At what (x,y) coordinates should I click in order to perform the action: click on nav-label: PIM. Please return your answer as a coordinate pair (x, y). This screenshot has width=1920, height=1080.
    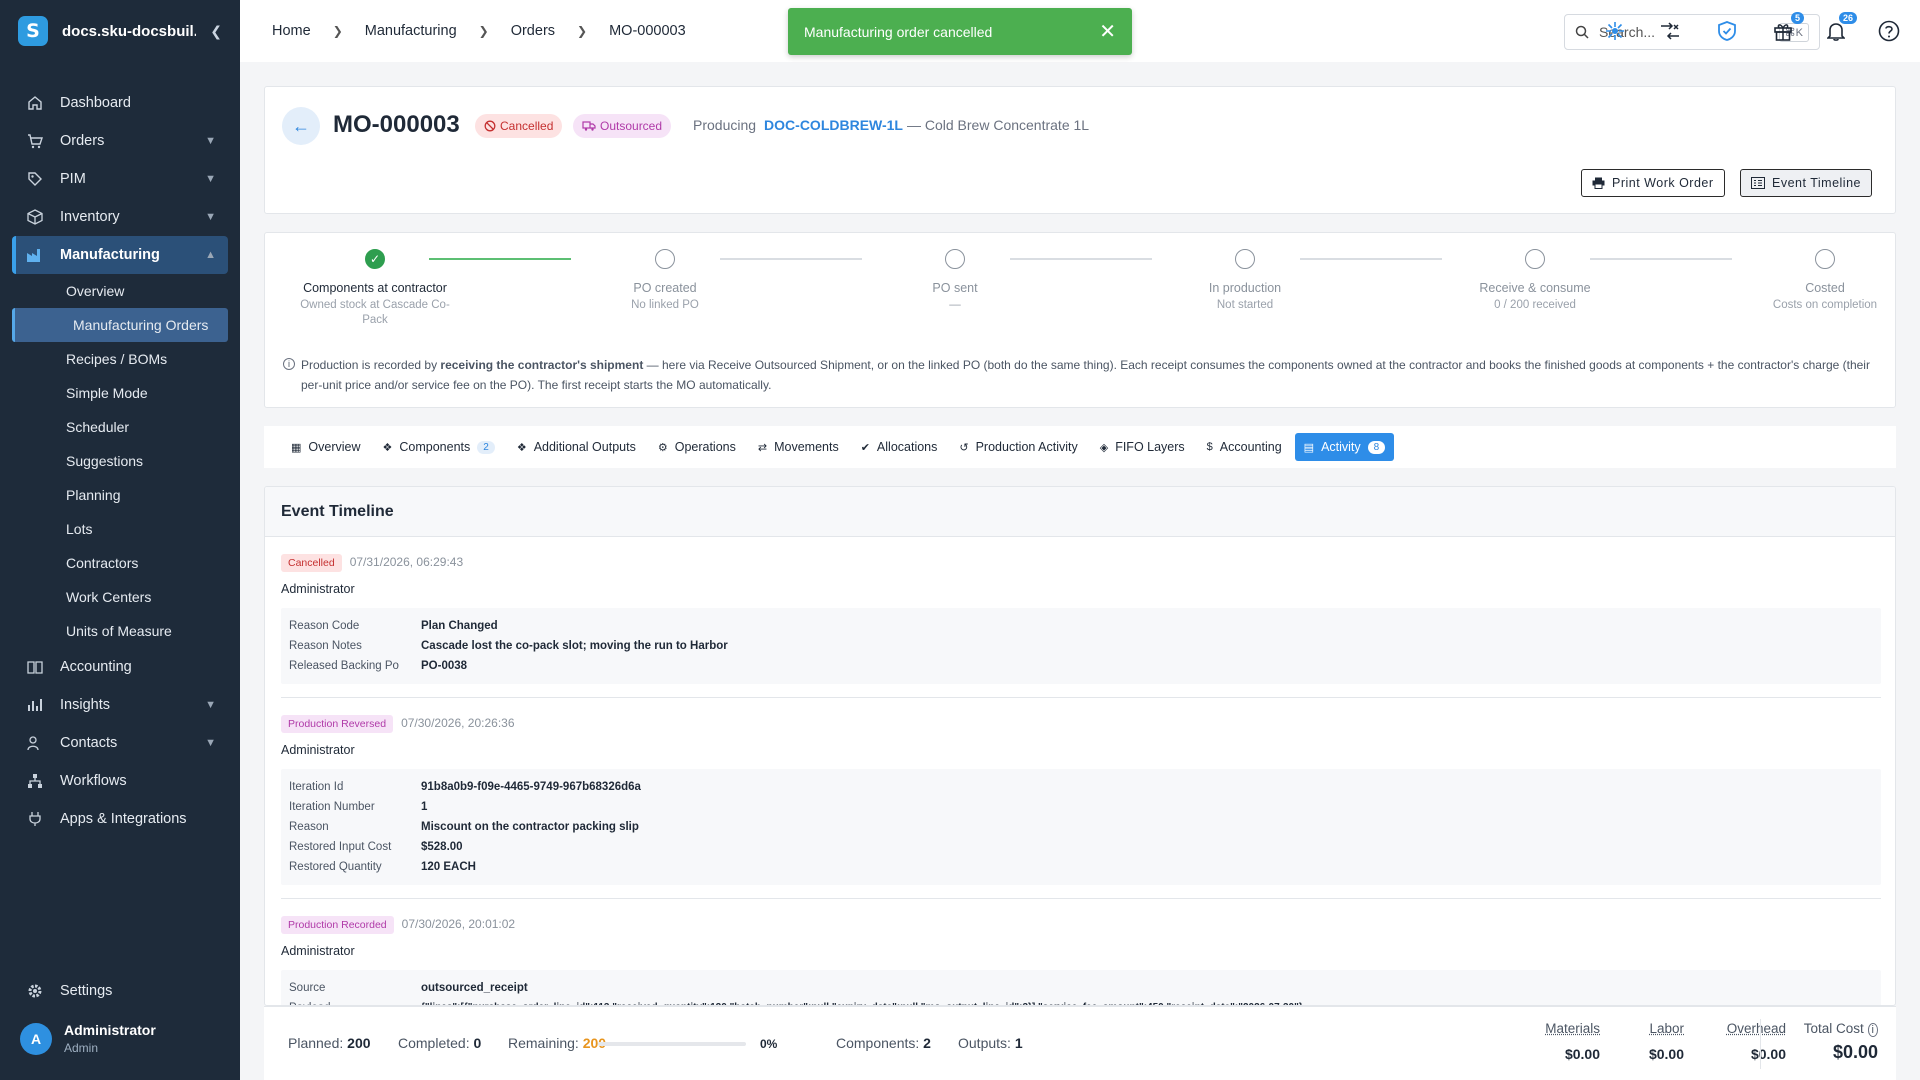
    Looking at the image, I should click on (73, 179).